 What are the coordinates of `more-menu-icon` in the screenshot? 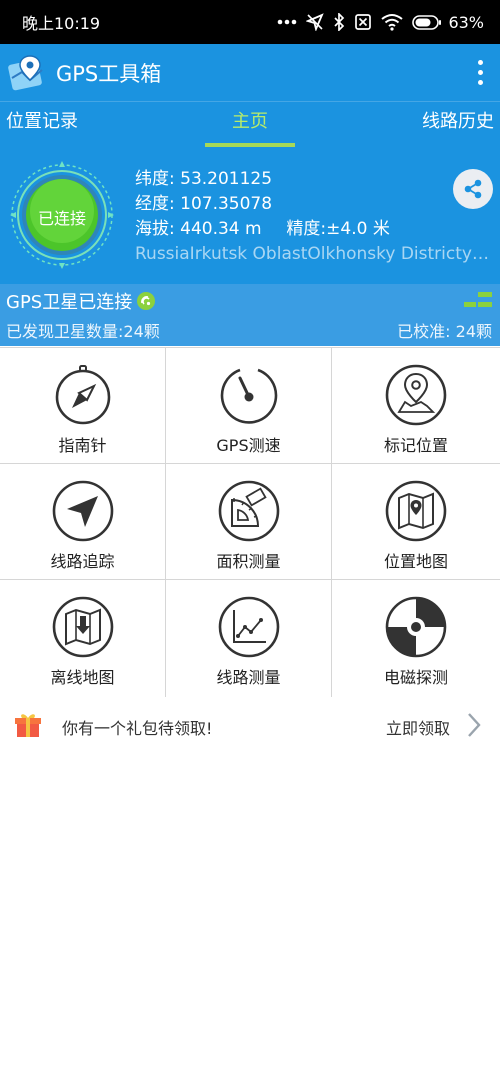 It's located at (480, 72).